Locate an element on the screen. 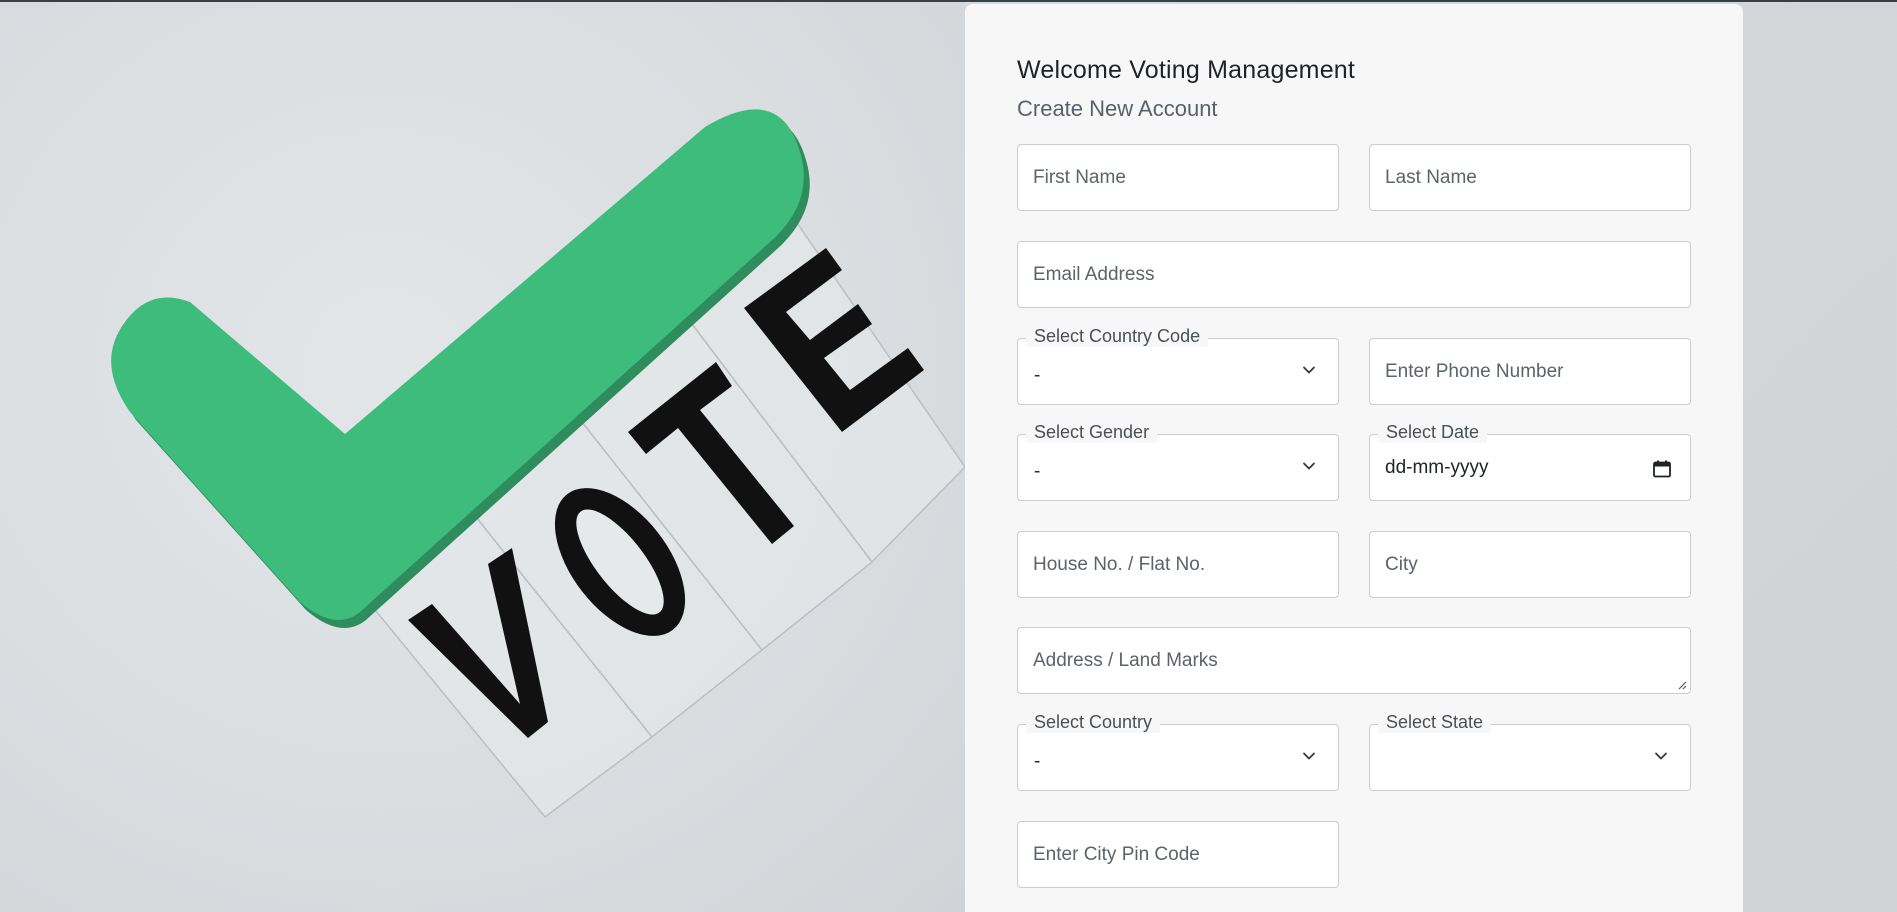 Image resolution: width=1897 pixels, height=912 pixels. address-placeholder: Address / Land Marks is located at coordinates (1125, 660).